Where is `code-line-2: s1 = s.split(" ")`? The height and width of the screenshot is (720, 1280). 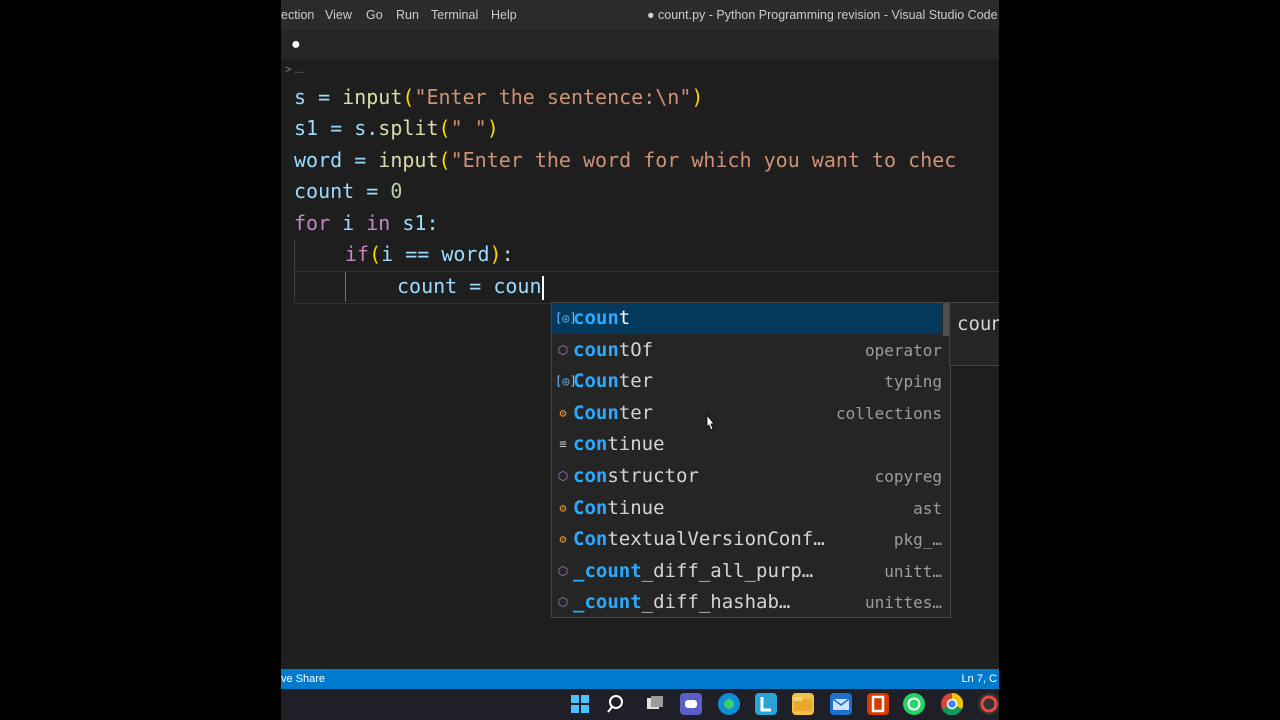 code-line-2: s1 = s.split(" ") is located at coordinates (396, 128).